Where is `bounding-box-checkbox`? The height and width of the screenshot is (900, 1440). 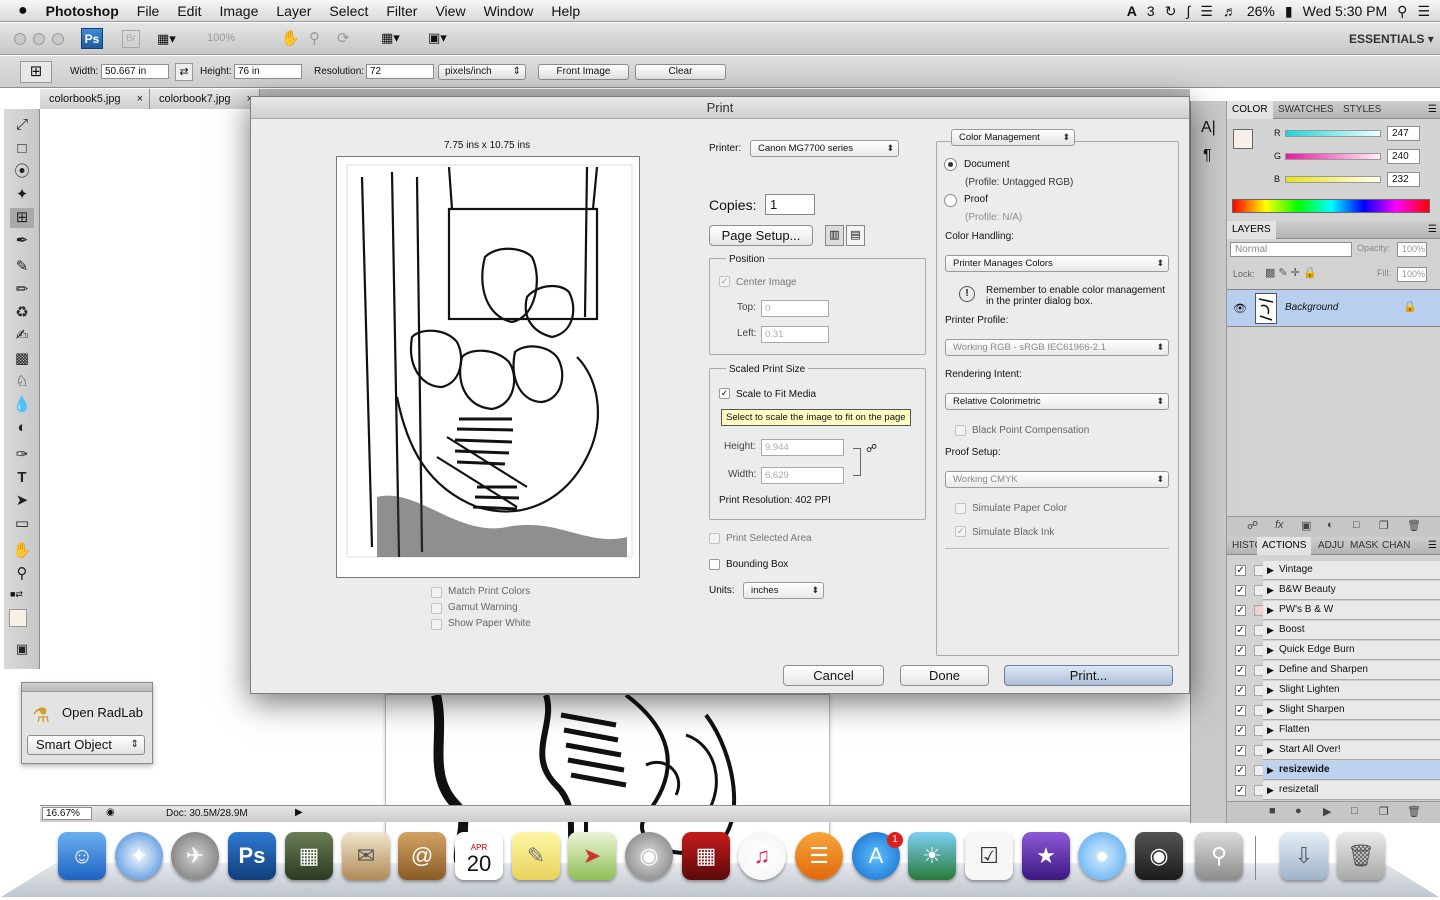
bounding-box-checkbox is located at coordinates (714, 564).